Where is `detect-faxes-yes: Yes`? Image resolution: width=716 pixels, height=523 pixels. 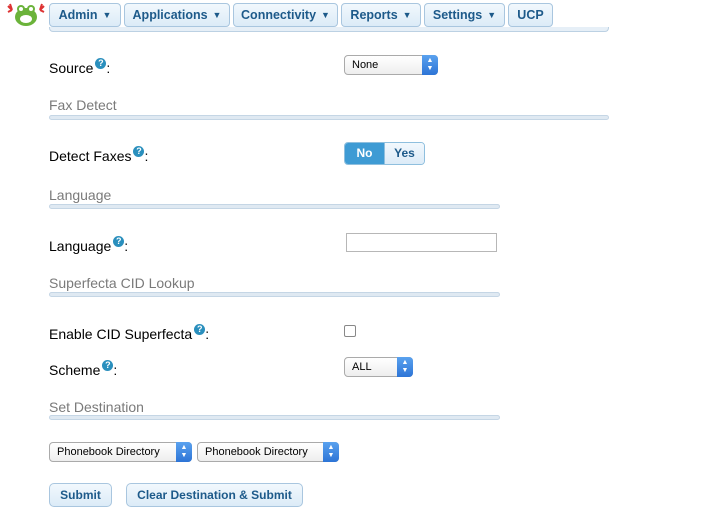
detect-faxes-yes: Yes is located at coordinates (404, 153).